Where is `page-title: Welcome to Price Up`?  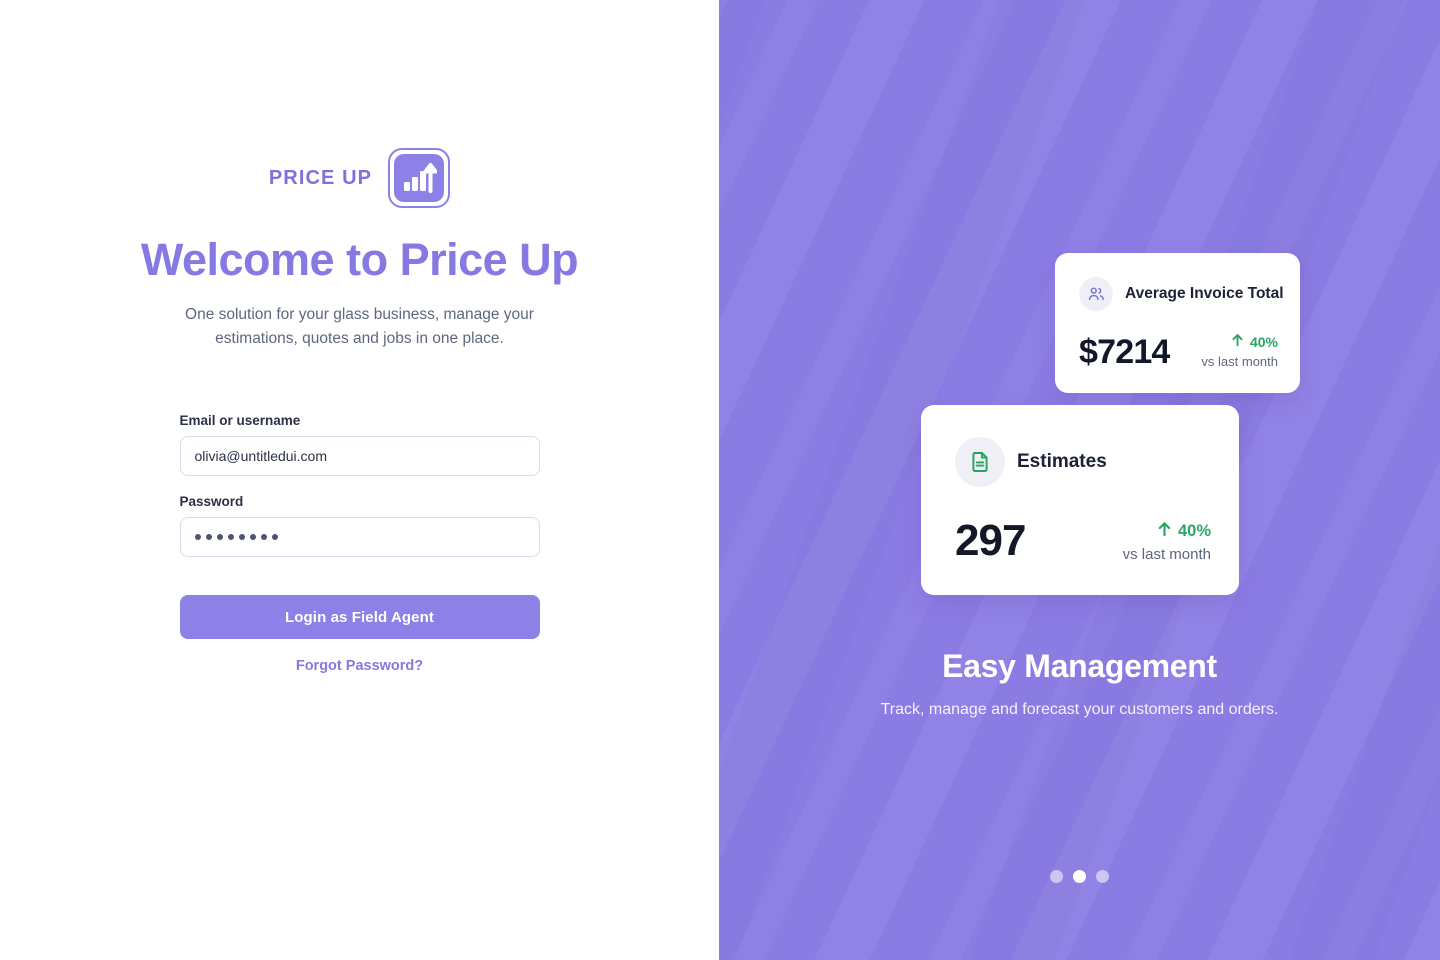 page-title: Welcome to Price Up is located at coordinates (359, 259).